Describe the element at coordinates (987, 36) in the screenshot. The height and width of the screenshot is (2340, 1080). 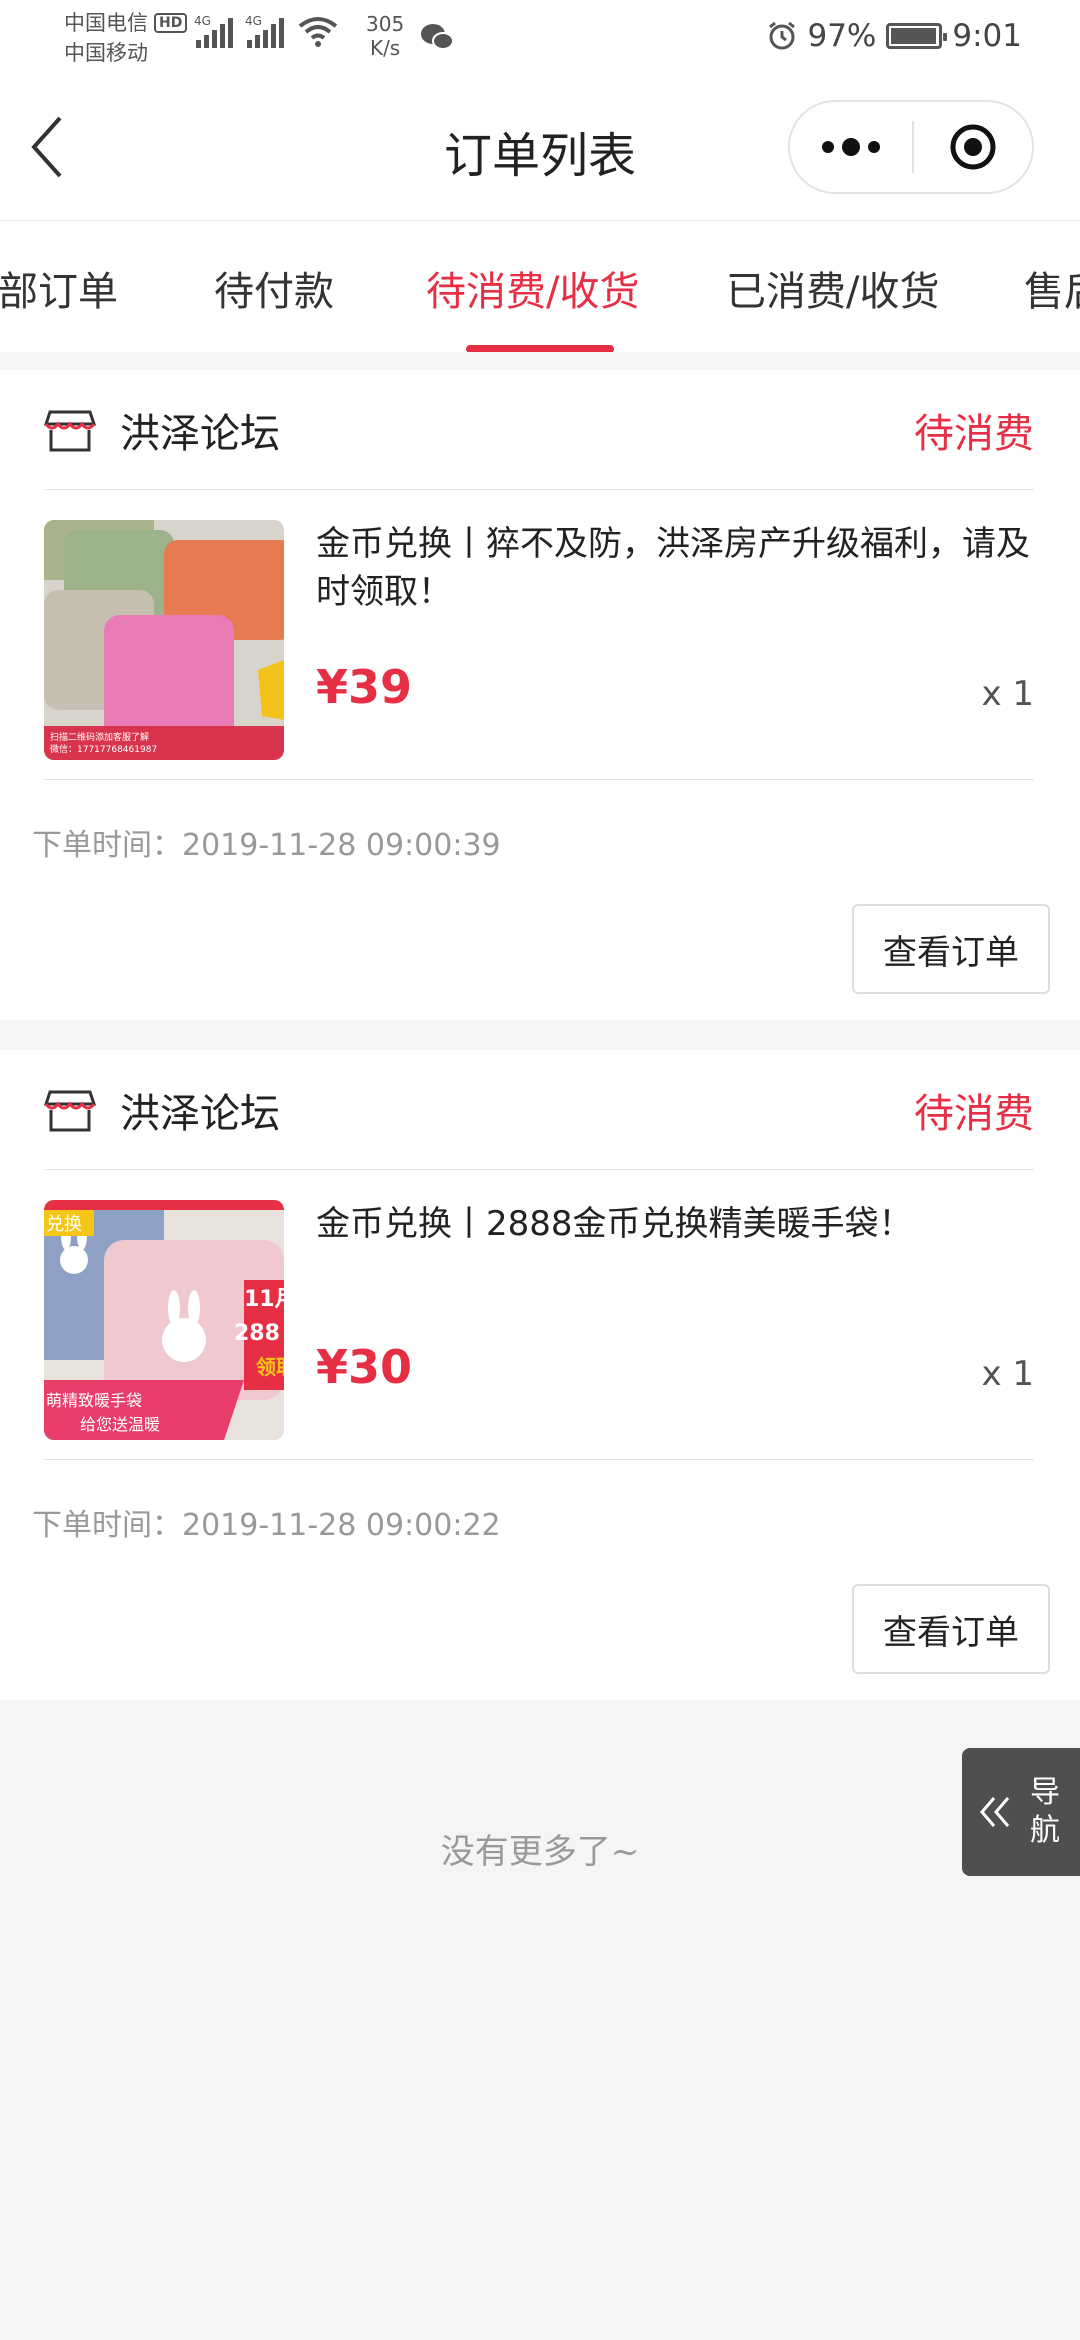
I see `clock: 9:01` at that location.